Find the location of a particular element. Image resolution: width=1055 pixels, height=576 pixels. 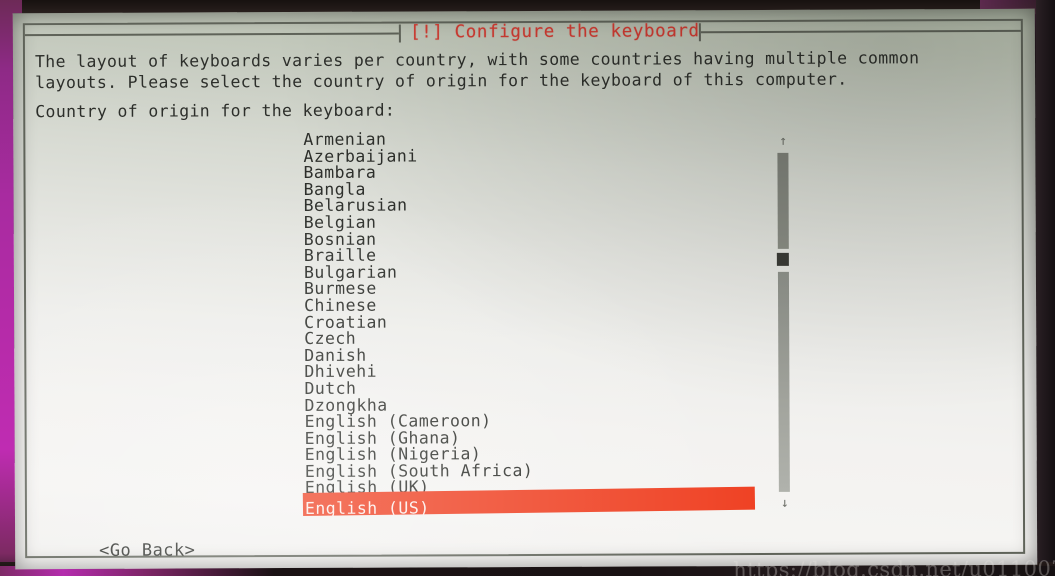

list-item-selected: English (US) is located at coordinates (367, 508).